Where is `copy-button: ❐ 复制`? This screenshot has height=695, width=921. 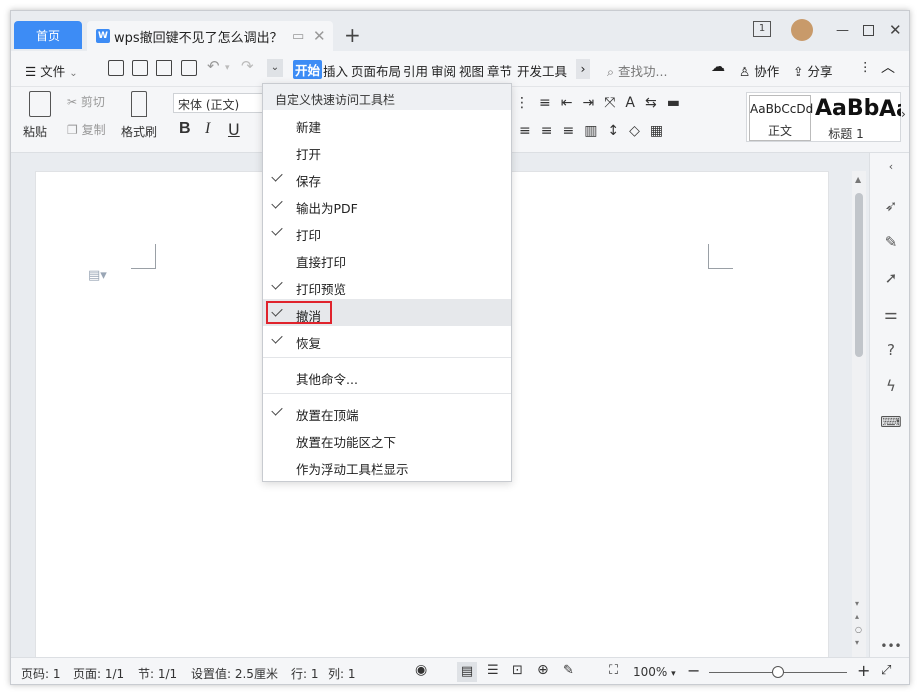
copy-button: ❐ 复制 is located at coordinates (86, 129).